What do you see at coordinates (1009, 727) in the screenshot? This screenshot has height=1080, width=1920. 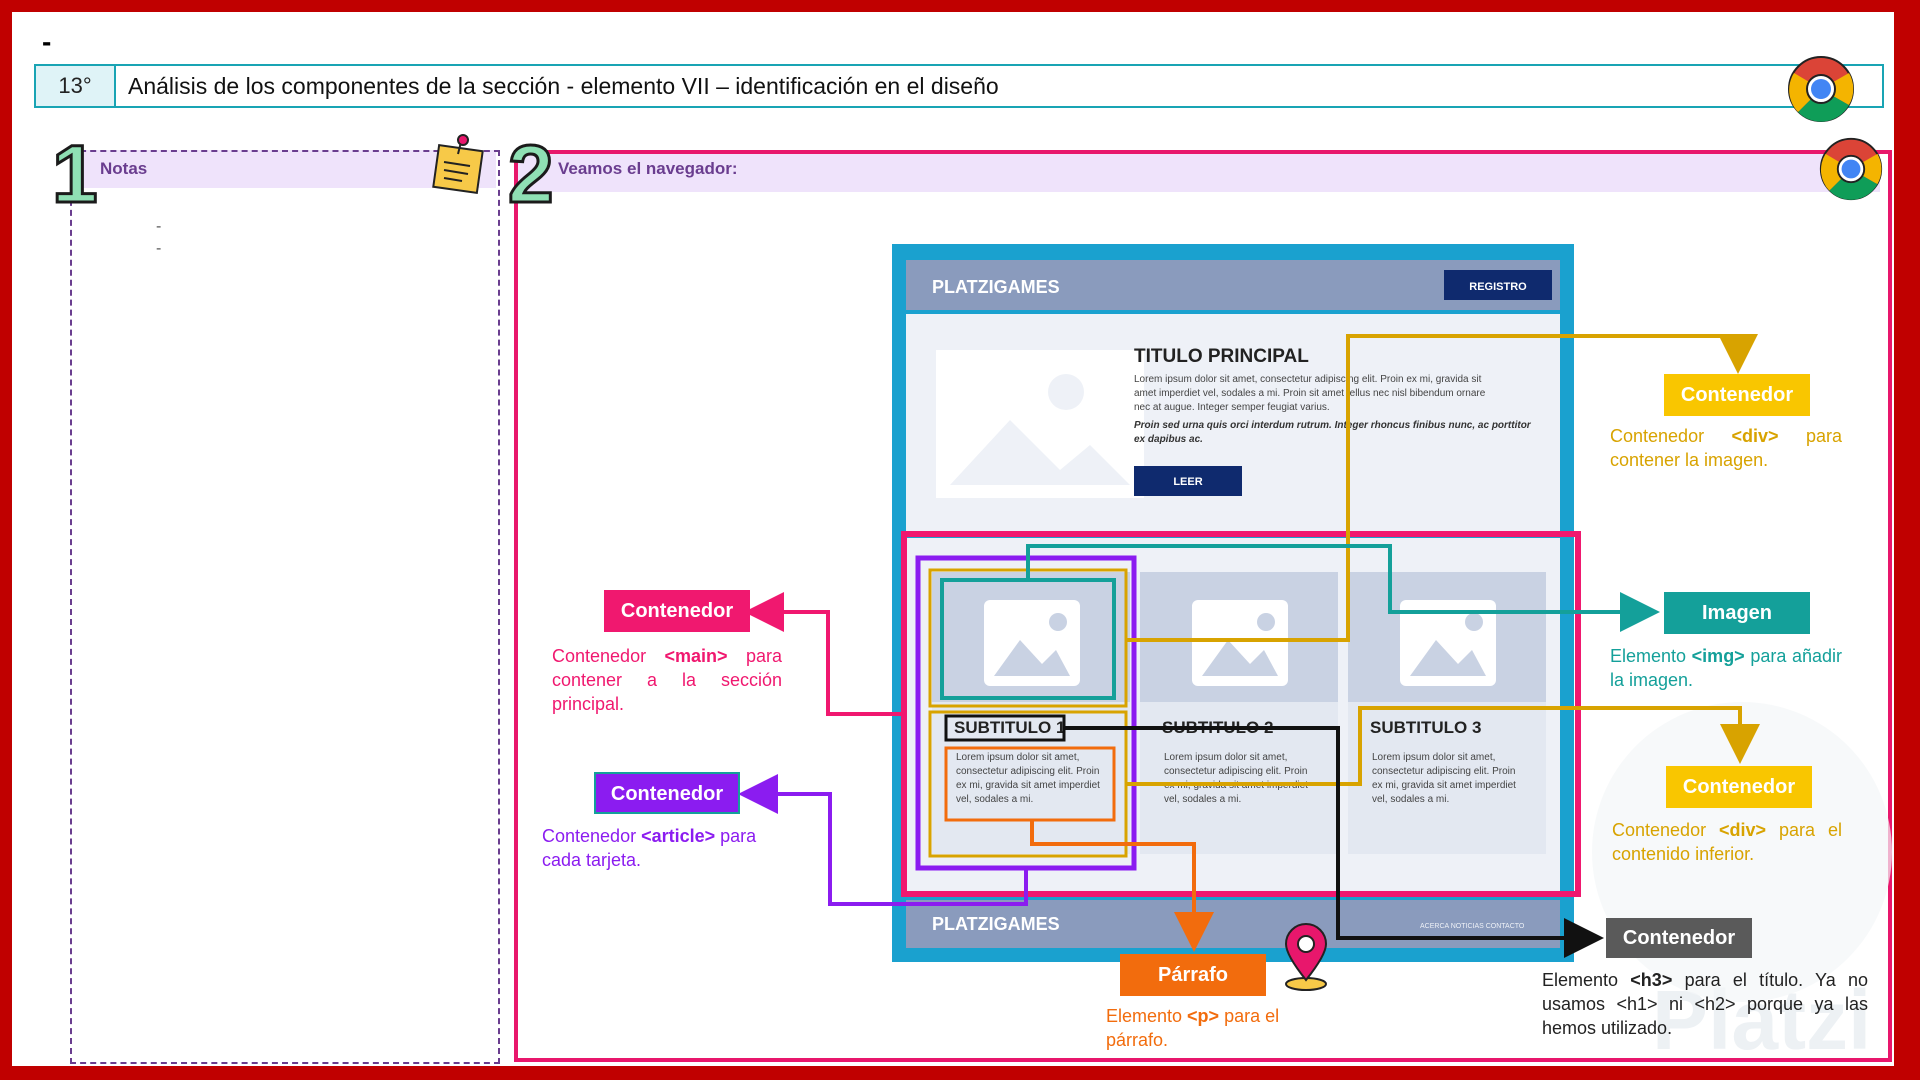 I see `card-subtitle: SUBTITULO 1` at bounding box center [1009, 727].